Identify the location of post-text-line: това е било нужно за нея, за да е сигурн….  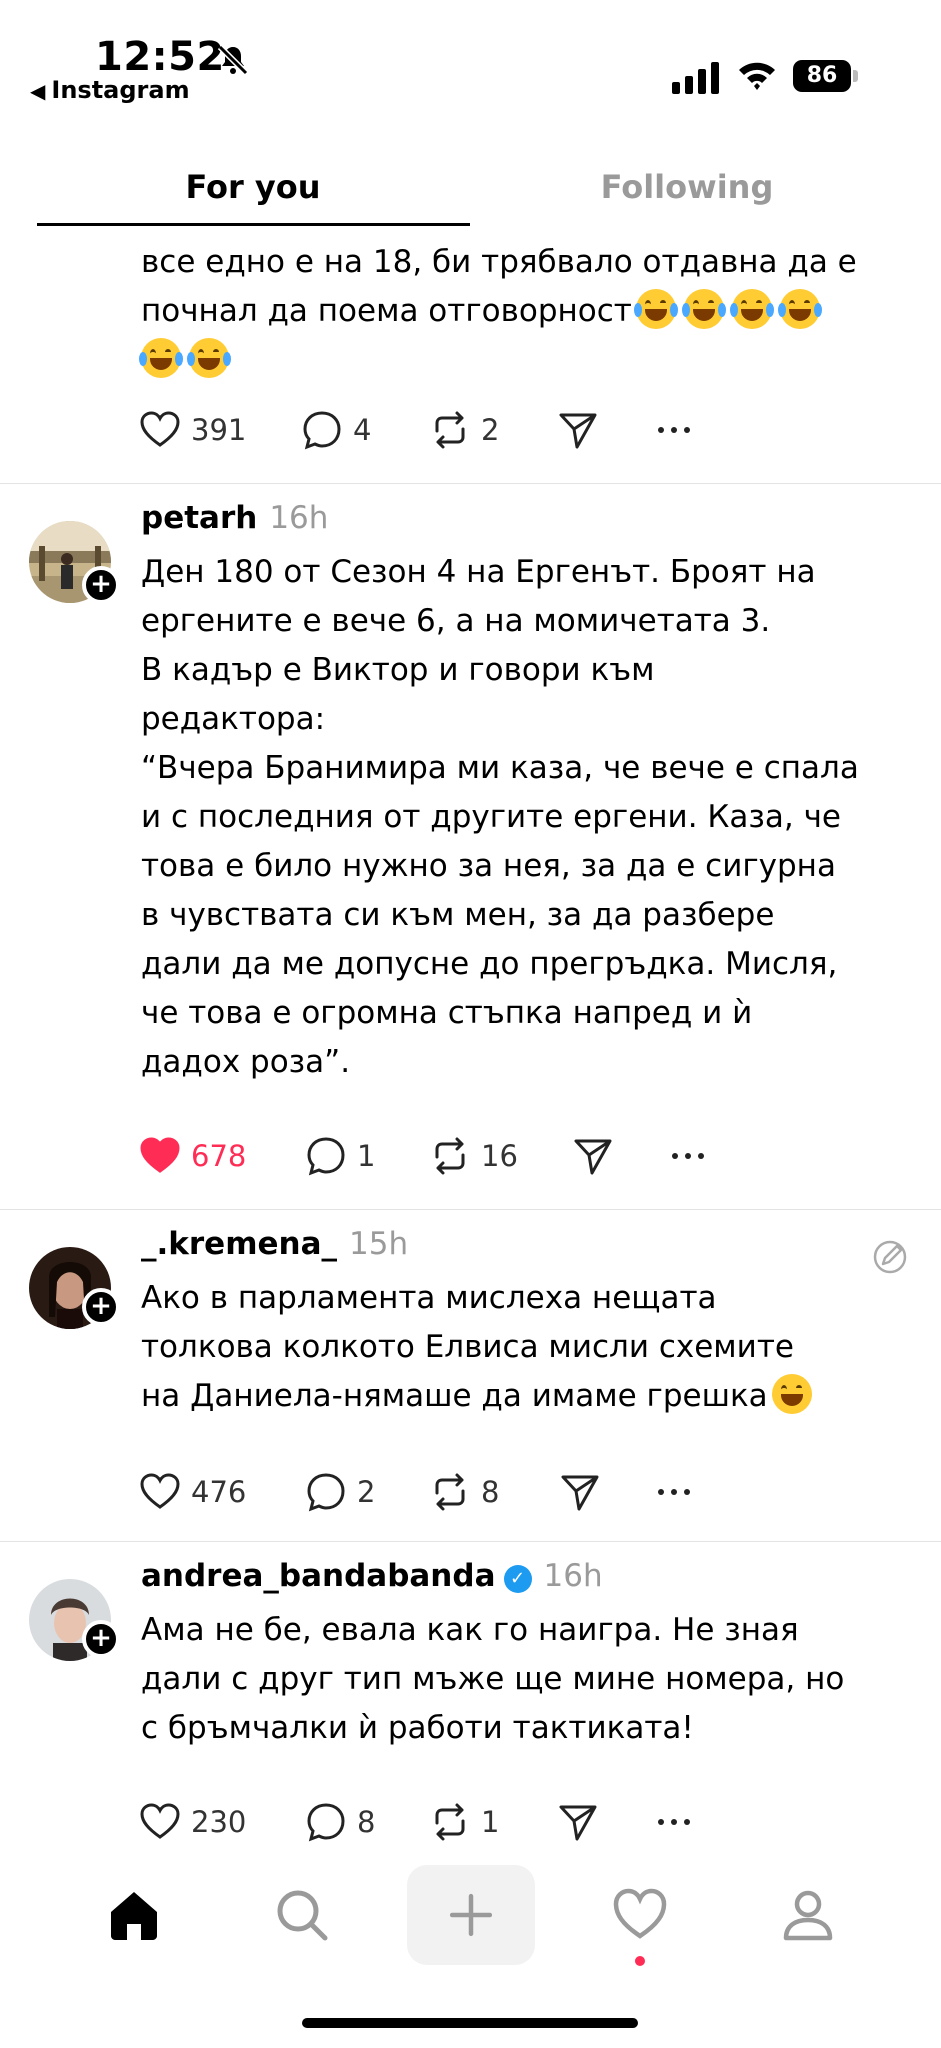
(488, 866).